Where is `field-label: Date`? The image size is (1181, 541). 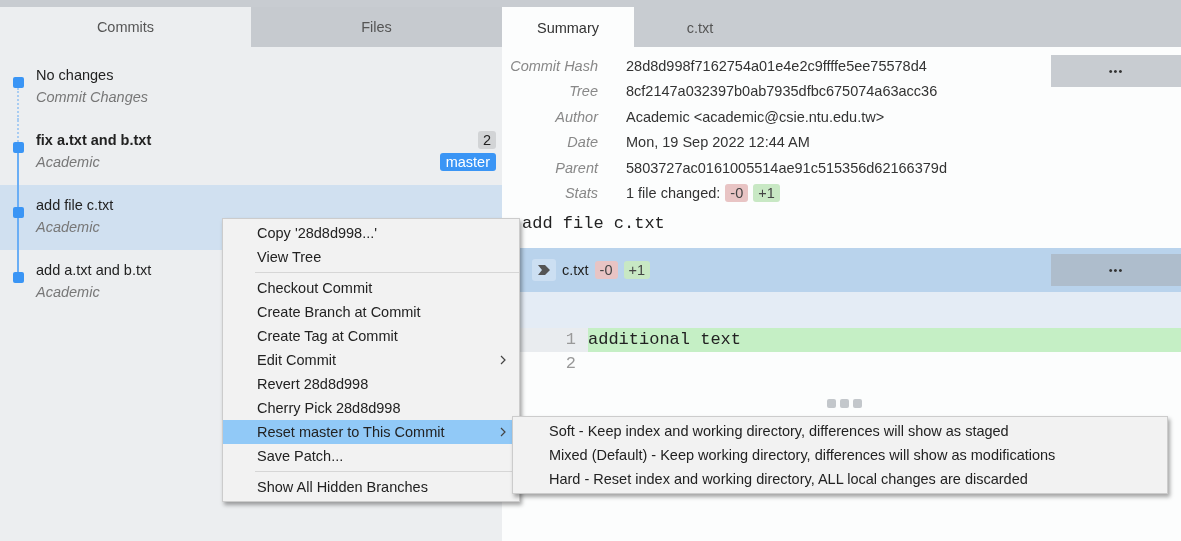 field-label: Date is located at coordinates (582, 142).